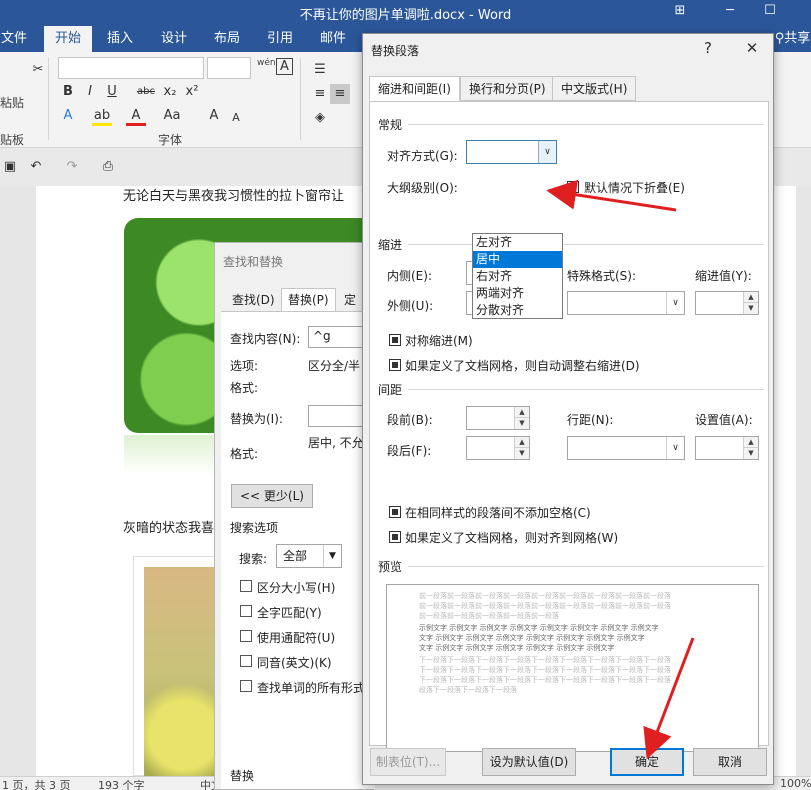 The image size is (811, 790). I want to click on char-border-icon: A, so click(284, 66).